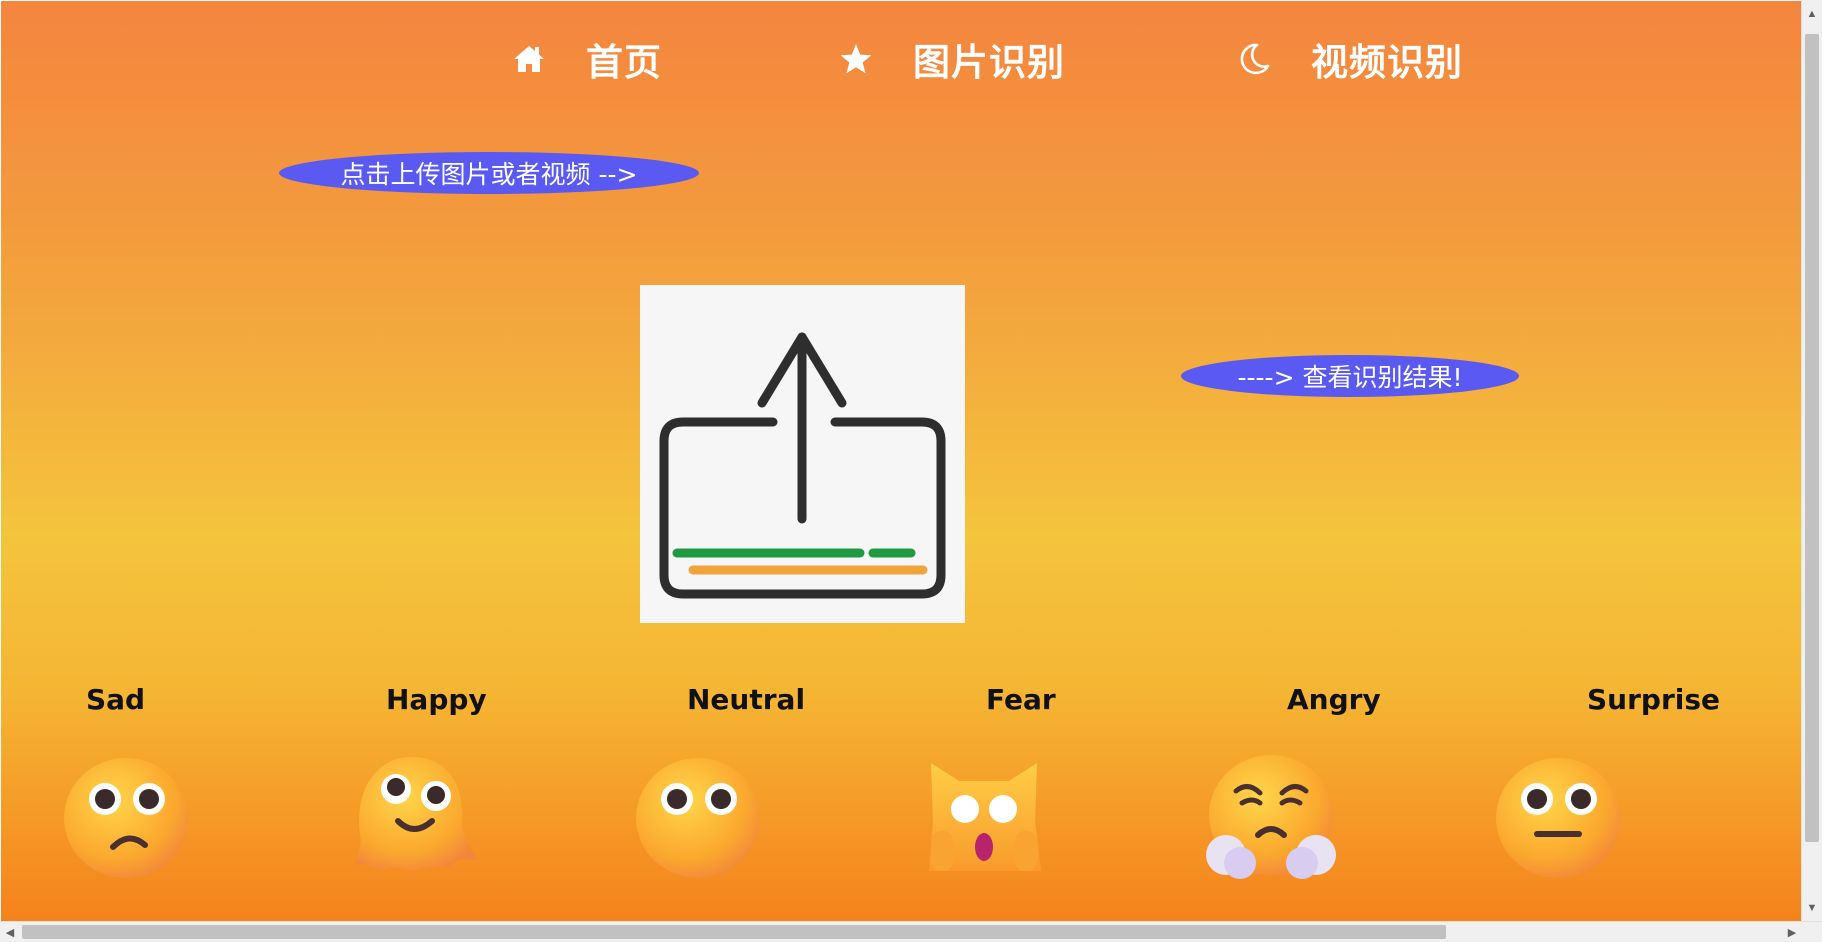 The width and height of the screenshot is (1822, 942). What do you see at coordinates (802, 465) in the screenshot?
I see `upload-icon` at bounding box center [802, 465].